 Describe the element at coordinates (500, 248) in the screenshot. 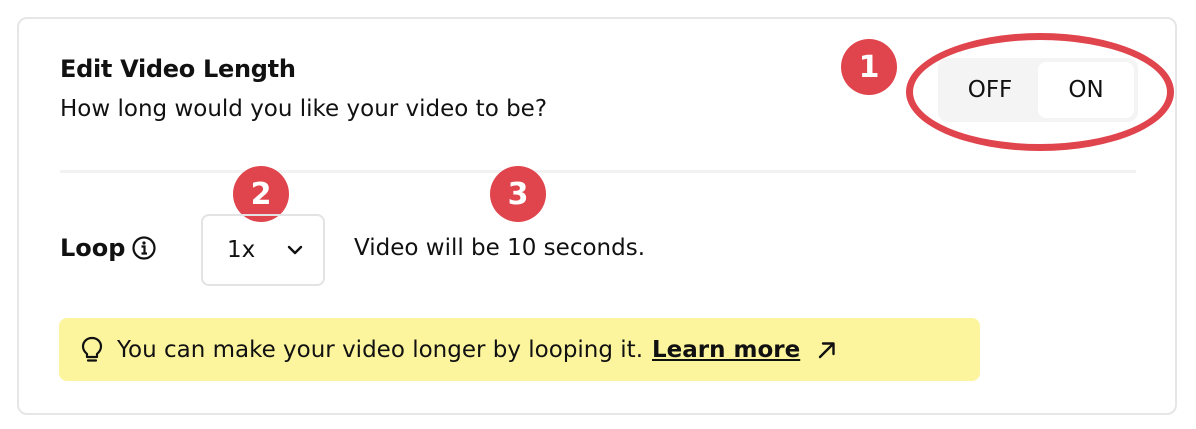

I see `duration-text: Video will be 10 seconds.` at that location.